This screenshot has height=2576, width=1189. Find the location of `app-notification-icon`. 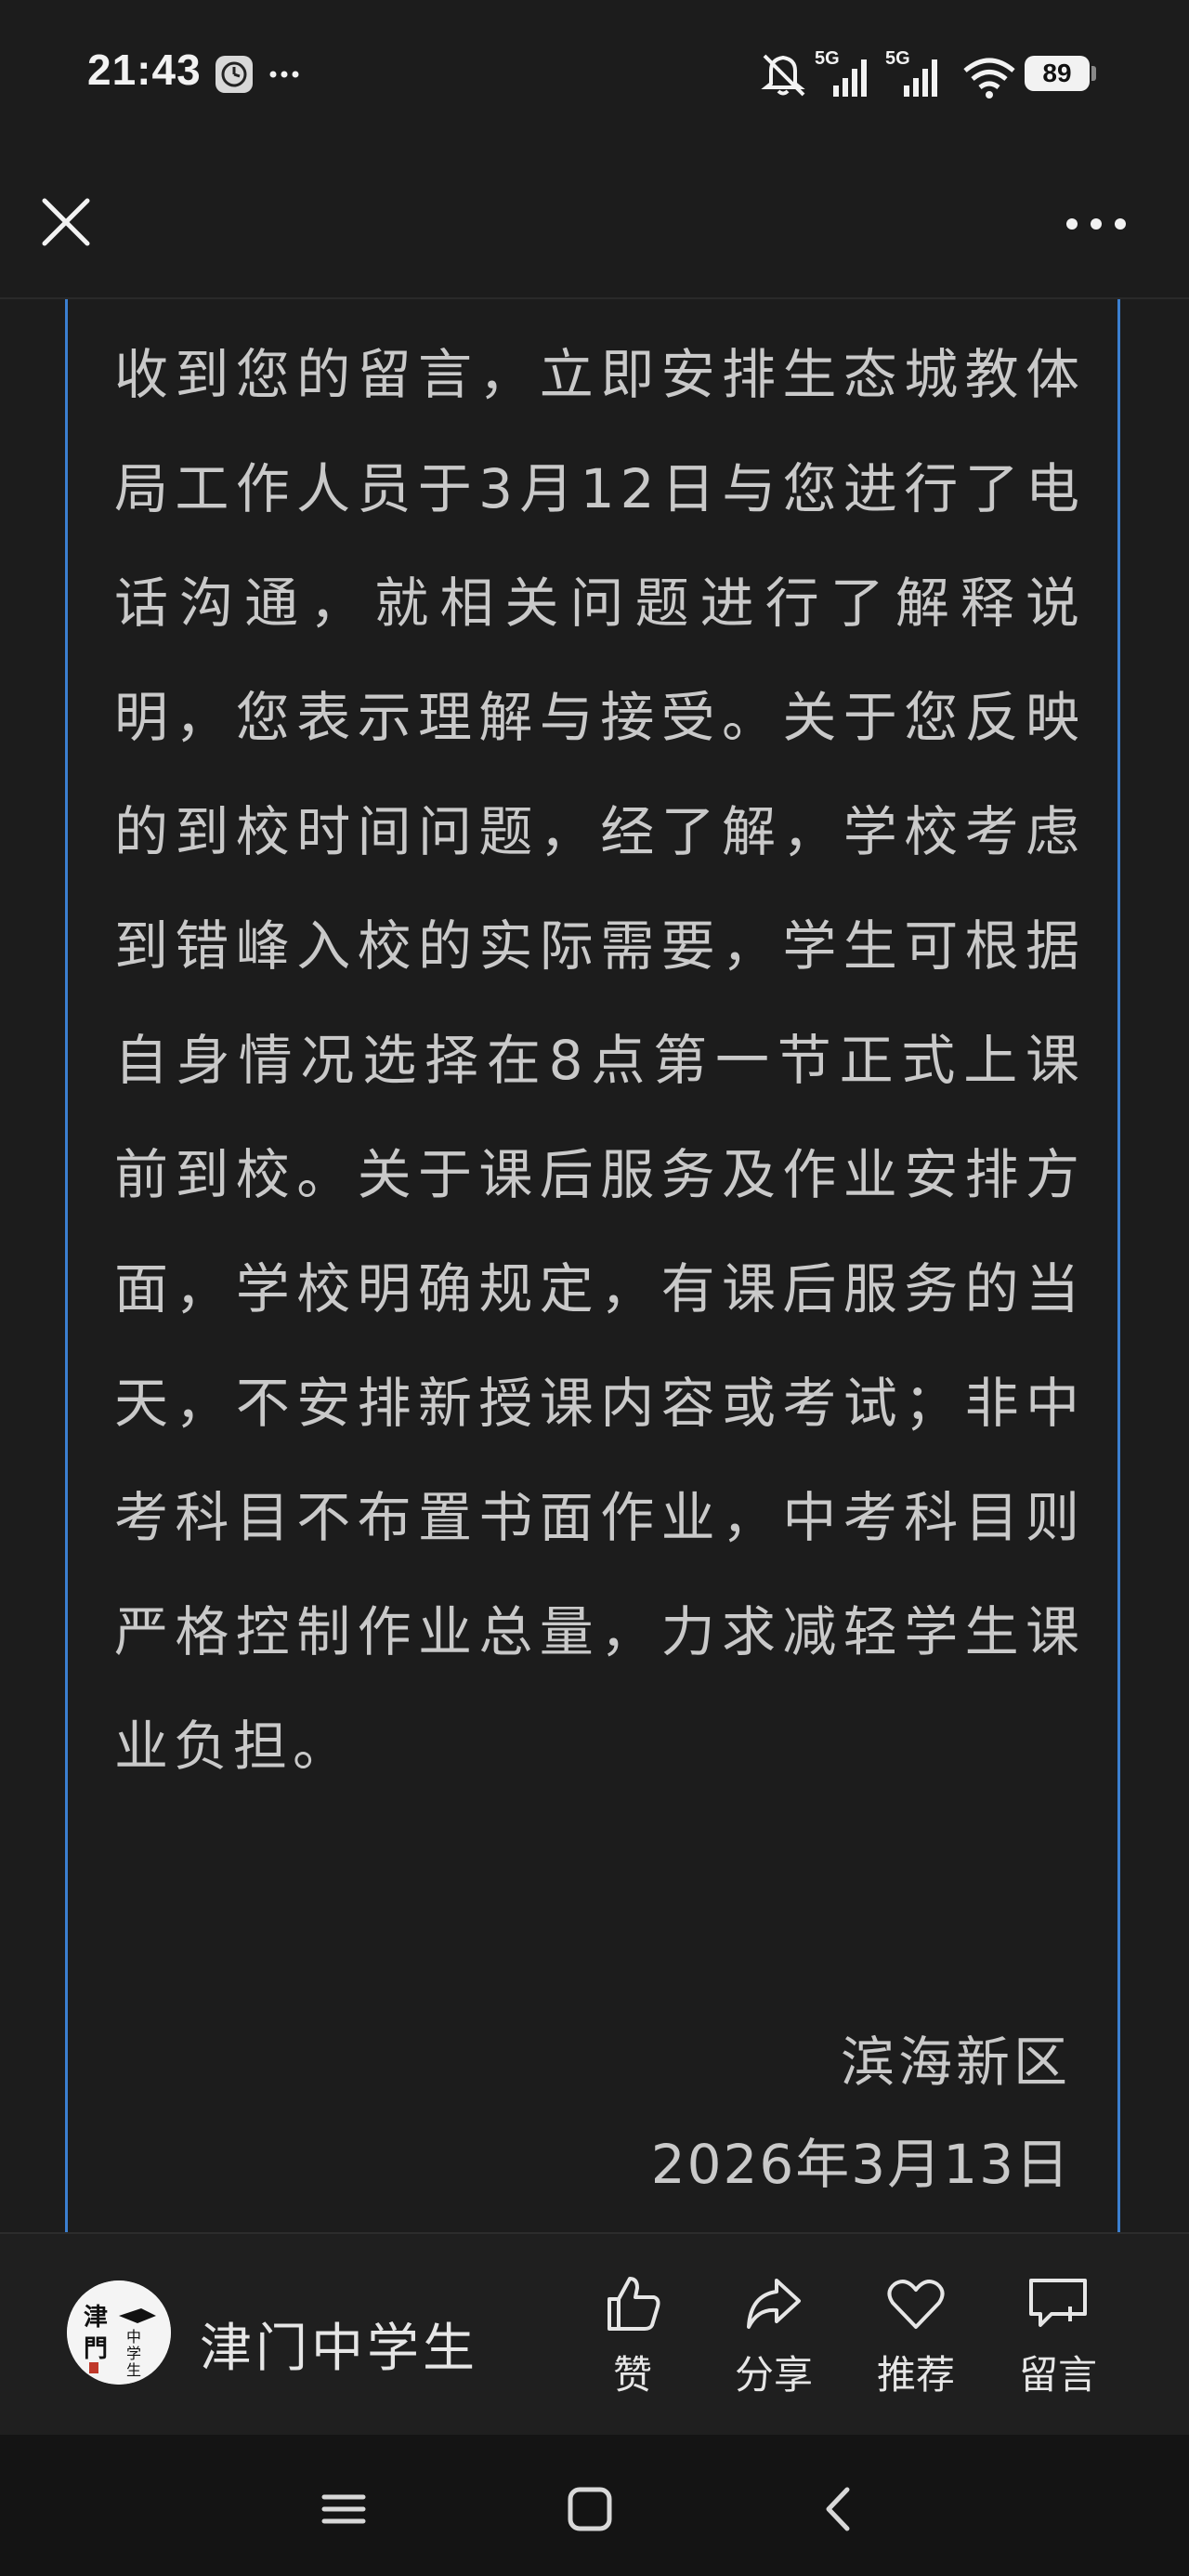

app-notification-icon is located at coordinates (257, 74).